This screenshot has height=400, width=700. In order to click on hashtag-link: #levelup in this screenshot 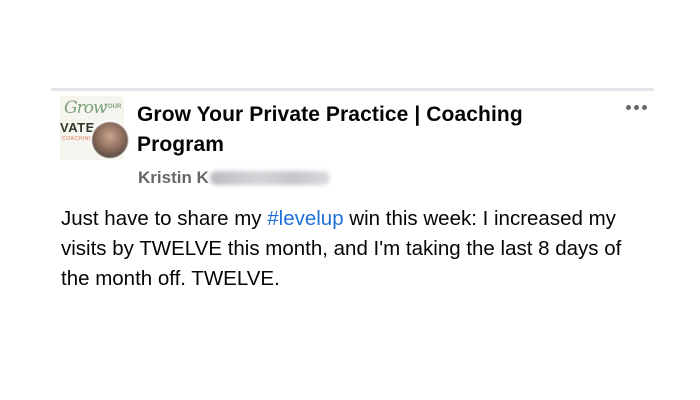, I will do `click(305, 218)`.